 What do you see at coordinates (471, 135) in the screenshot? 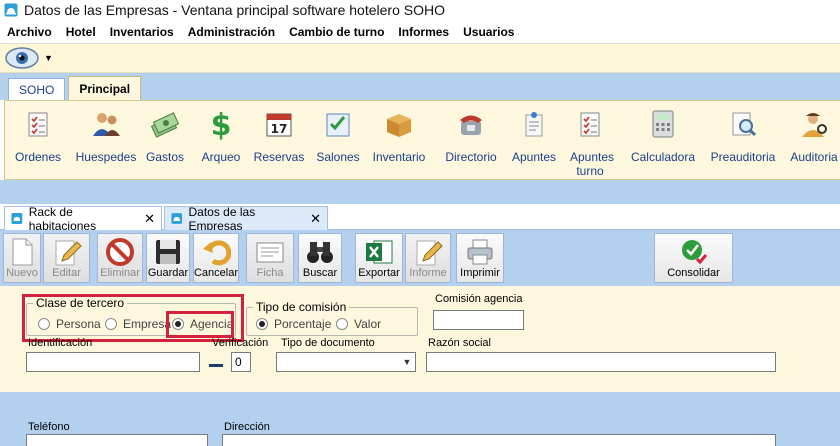
I see `ribbon-button-directorio: Directorio` at bounding box center [471, 135].